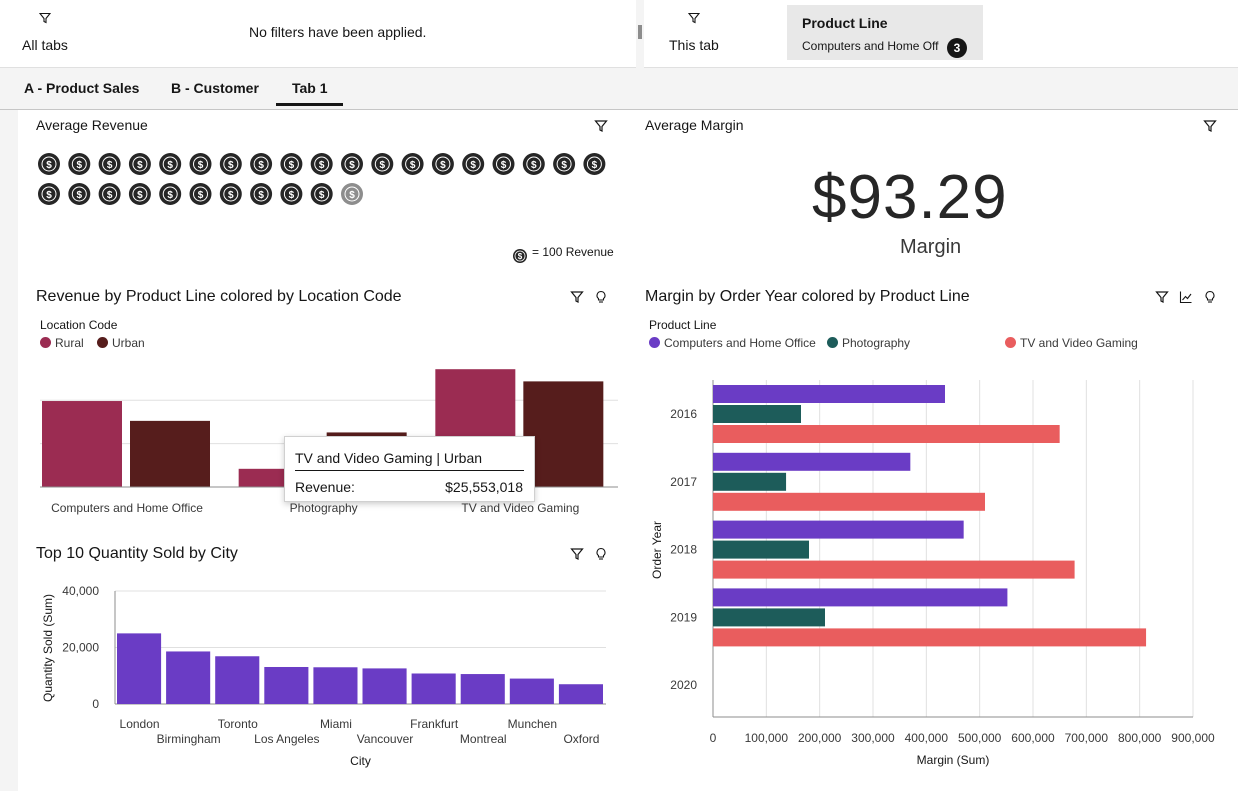 This screenshot has height=791, width=1238. What do you see at coordinates (360, 761) in the screenshot?
I see `x-axis-label: City` at bounding box center [360, 761].